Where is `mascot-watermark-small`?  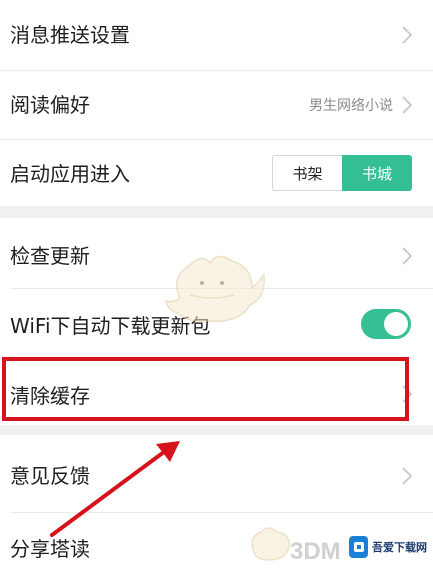
mascot-watermark-small is located at coordinates (270, 544).